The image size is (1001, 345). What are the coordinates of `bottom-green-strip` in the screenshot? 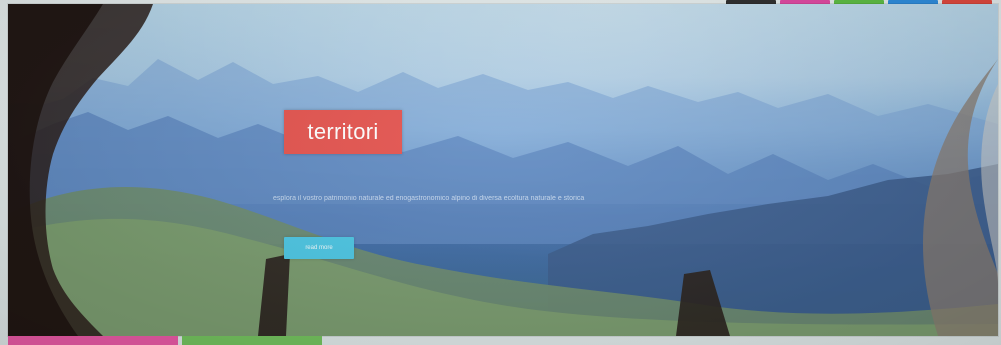 It's located at (252, 340).